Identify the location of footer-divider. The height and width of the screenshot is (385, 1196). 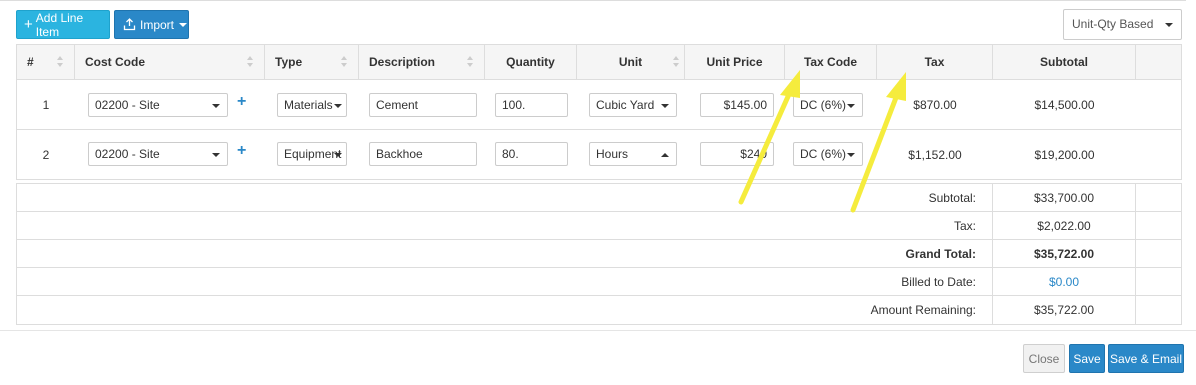
(598, 330).